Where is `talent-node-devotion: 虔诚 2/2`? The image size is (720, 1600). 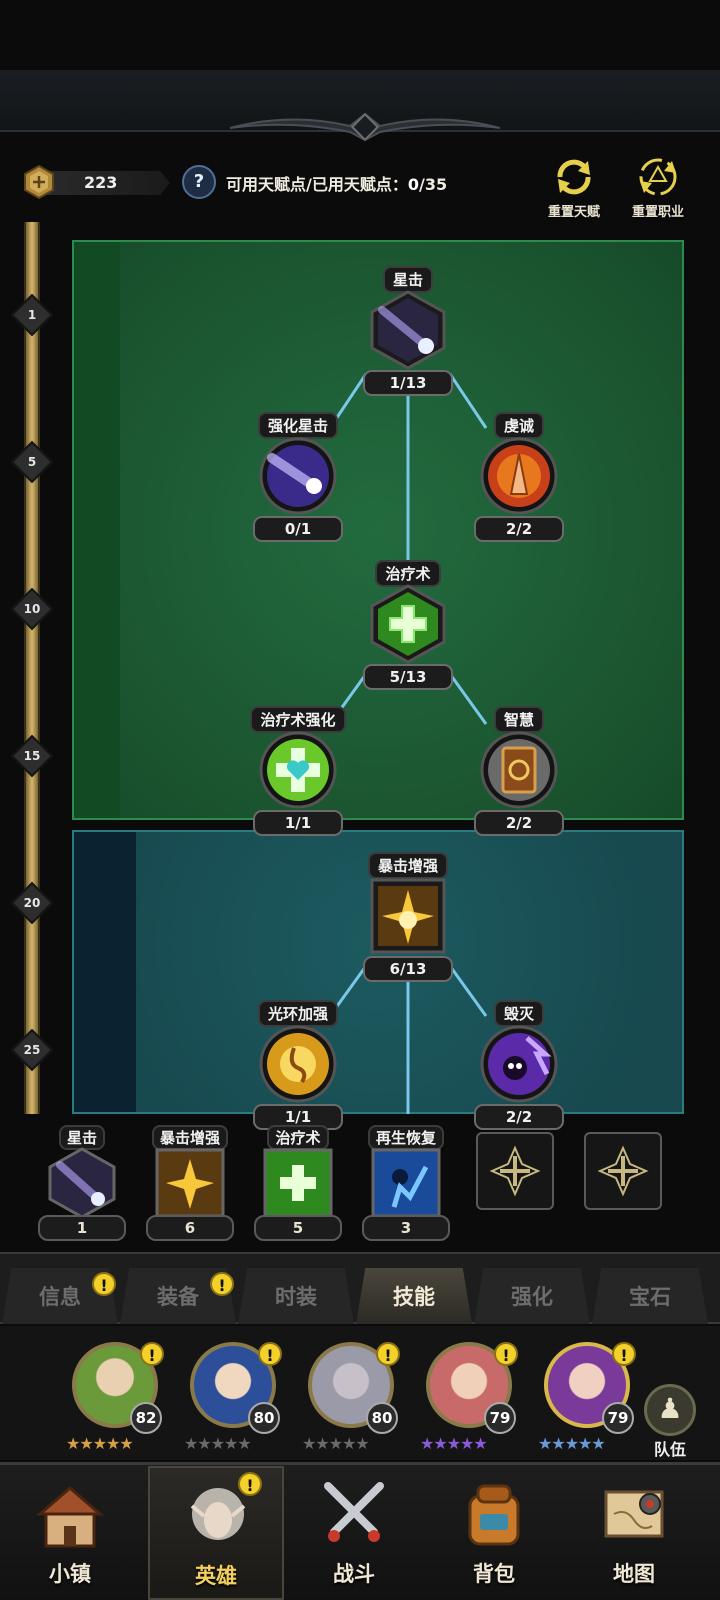
talent-node-devotion: 虔诚 2/2 is located at coordinates (519, 487).